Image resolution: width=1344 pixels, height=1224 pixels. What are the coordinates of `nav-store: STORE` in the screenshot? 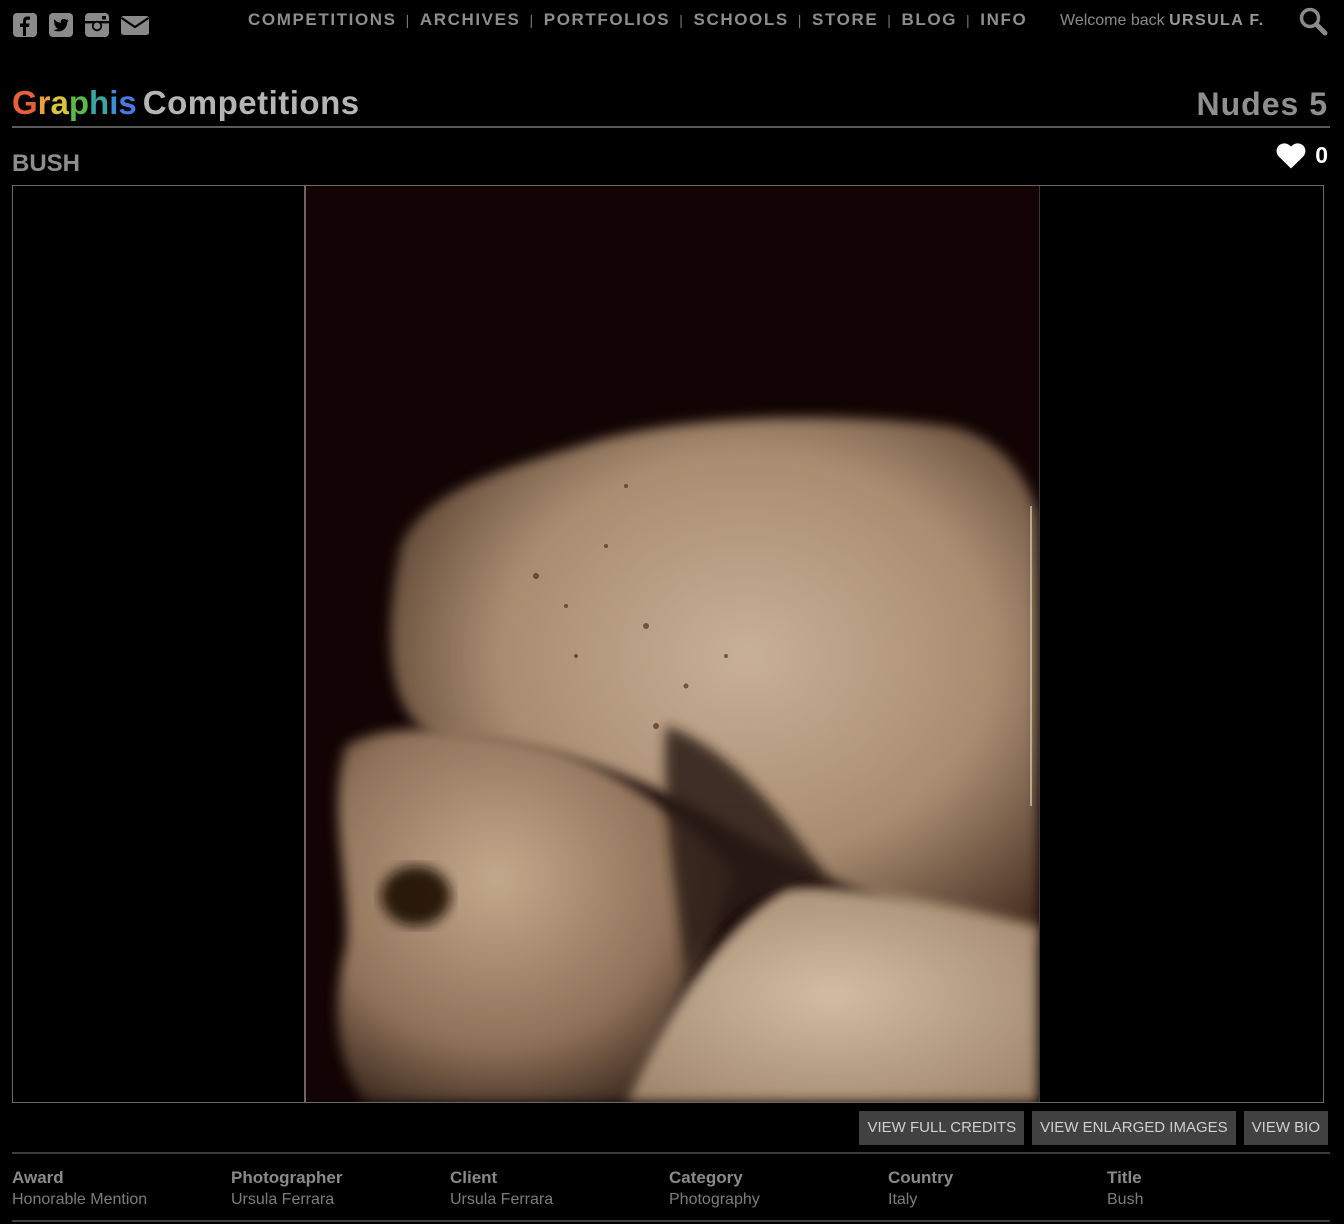 It's located at (845, 20).